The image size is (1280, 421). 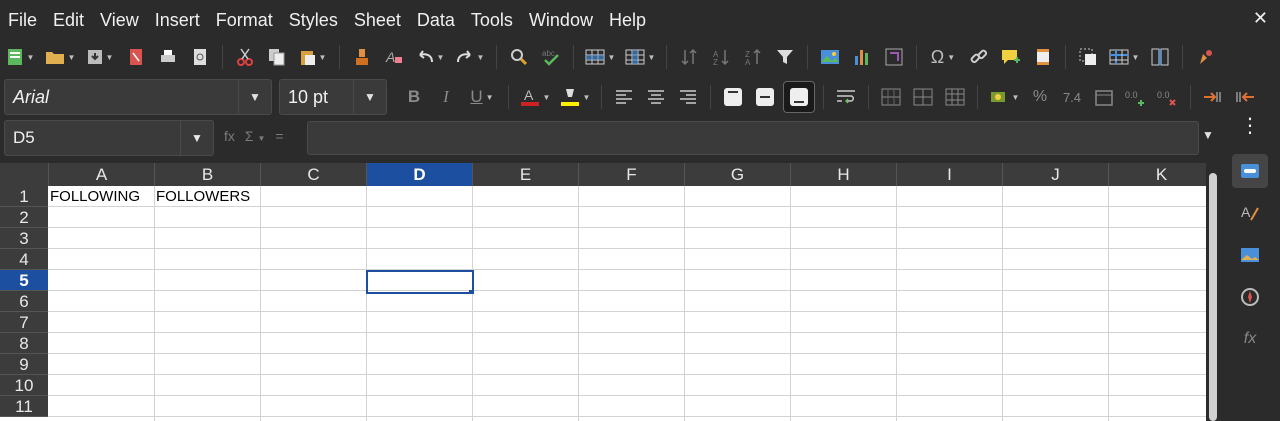 I want to click on column-icon: ▼, so click(x=640, y=57).